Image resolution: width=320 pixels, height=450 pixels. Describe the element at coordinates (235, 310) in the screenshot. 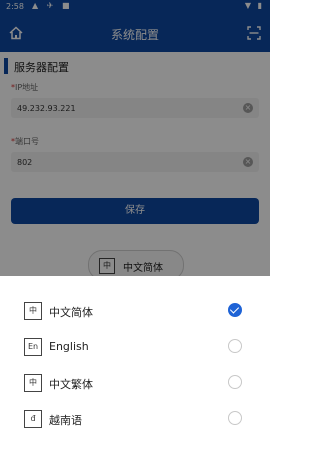

I see `radio-checked-icon` at that location.